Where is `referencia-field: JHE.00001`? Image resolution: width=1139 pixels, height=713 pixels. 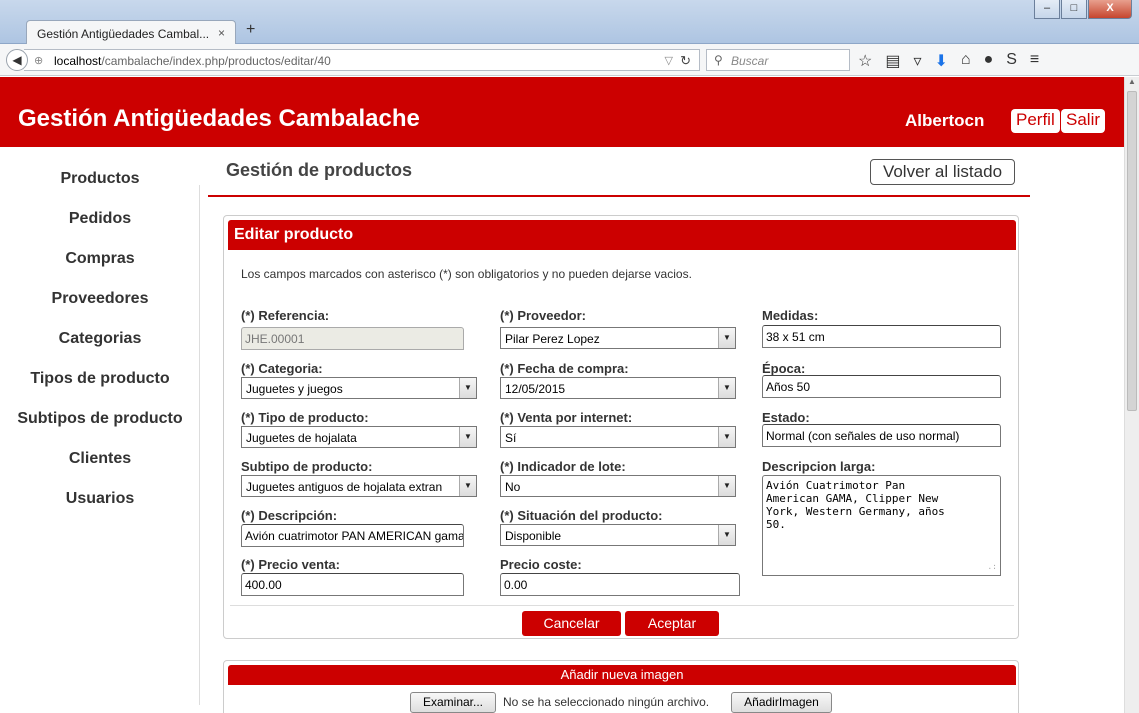 referencia-field: JHE.00001 is located at coordinates (352, 338).